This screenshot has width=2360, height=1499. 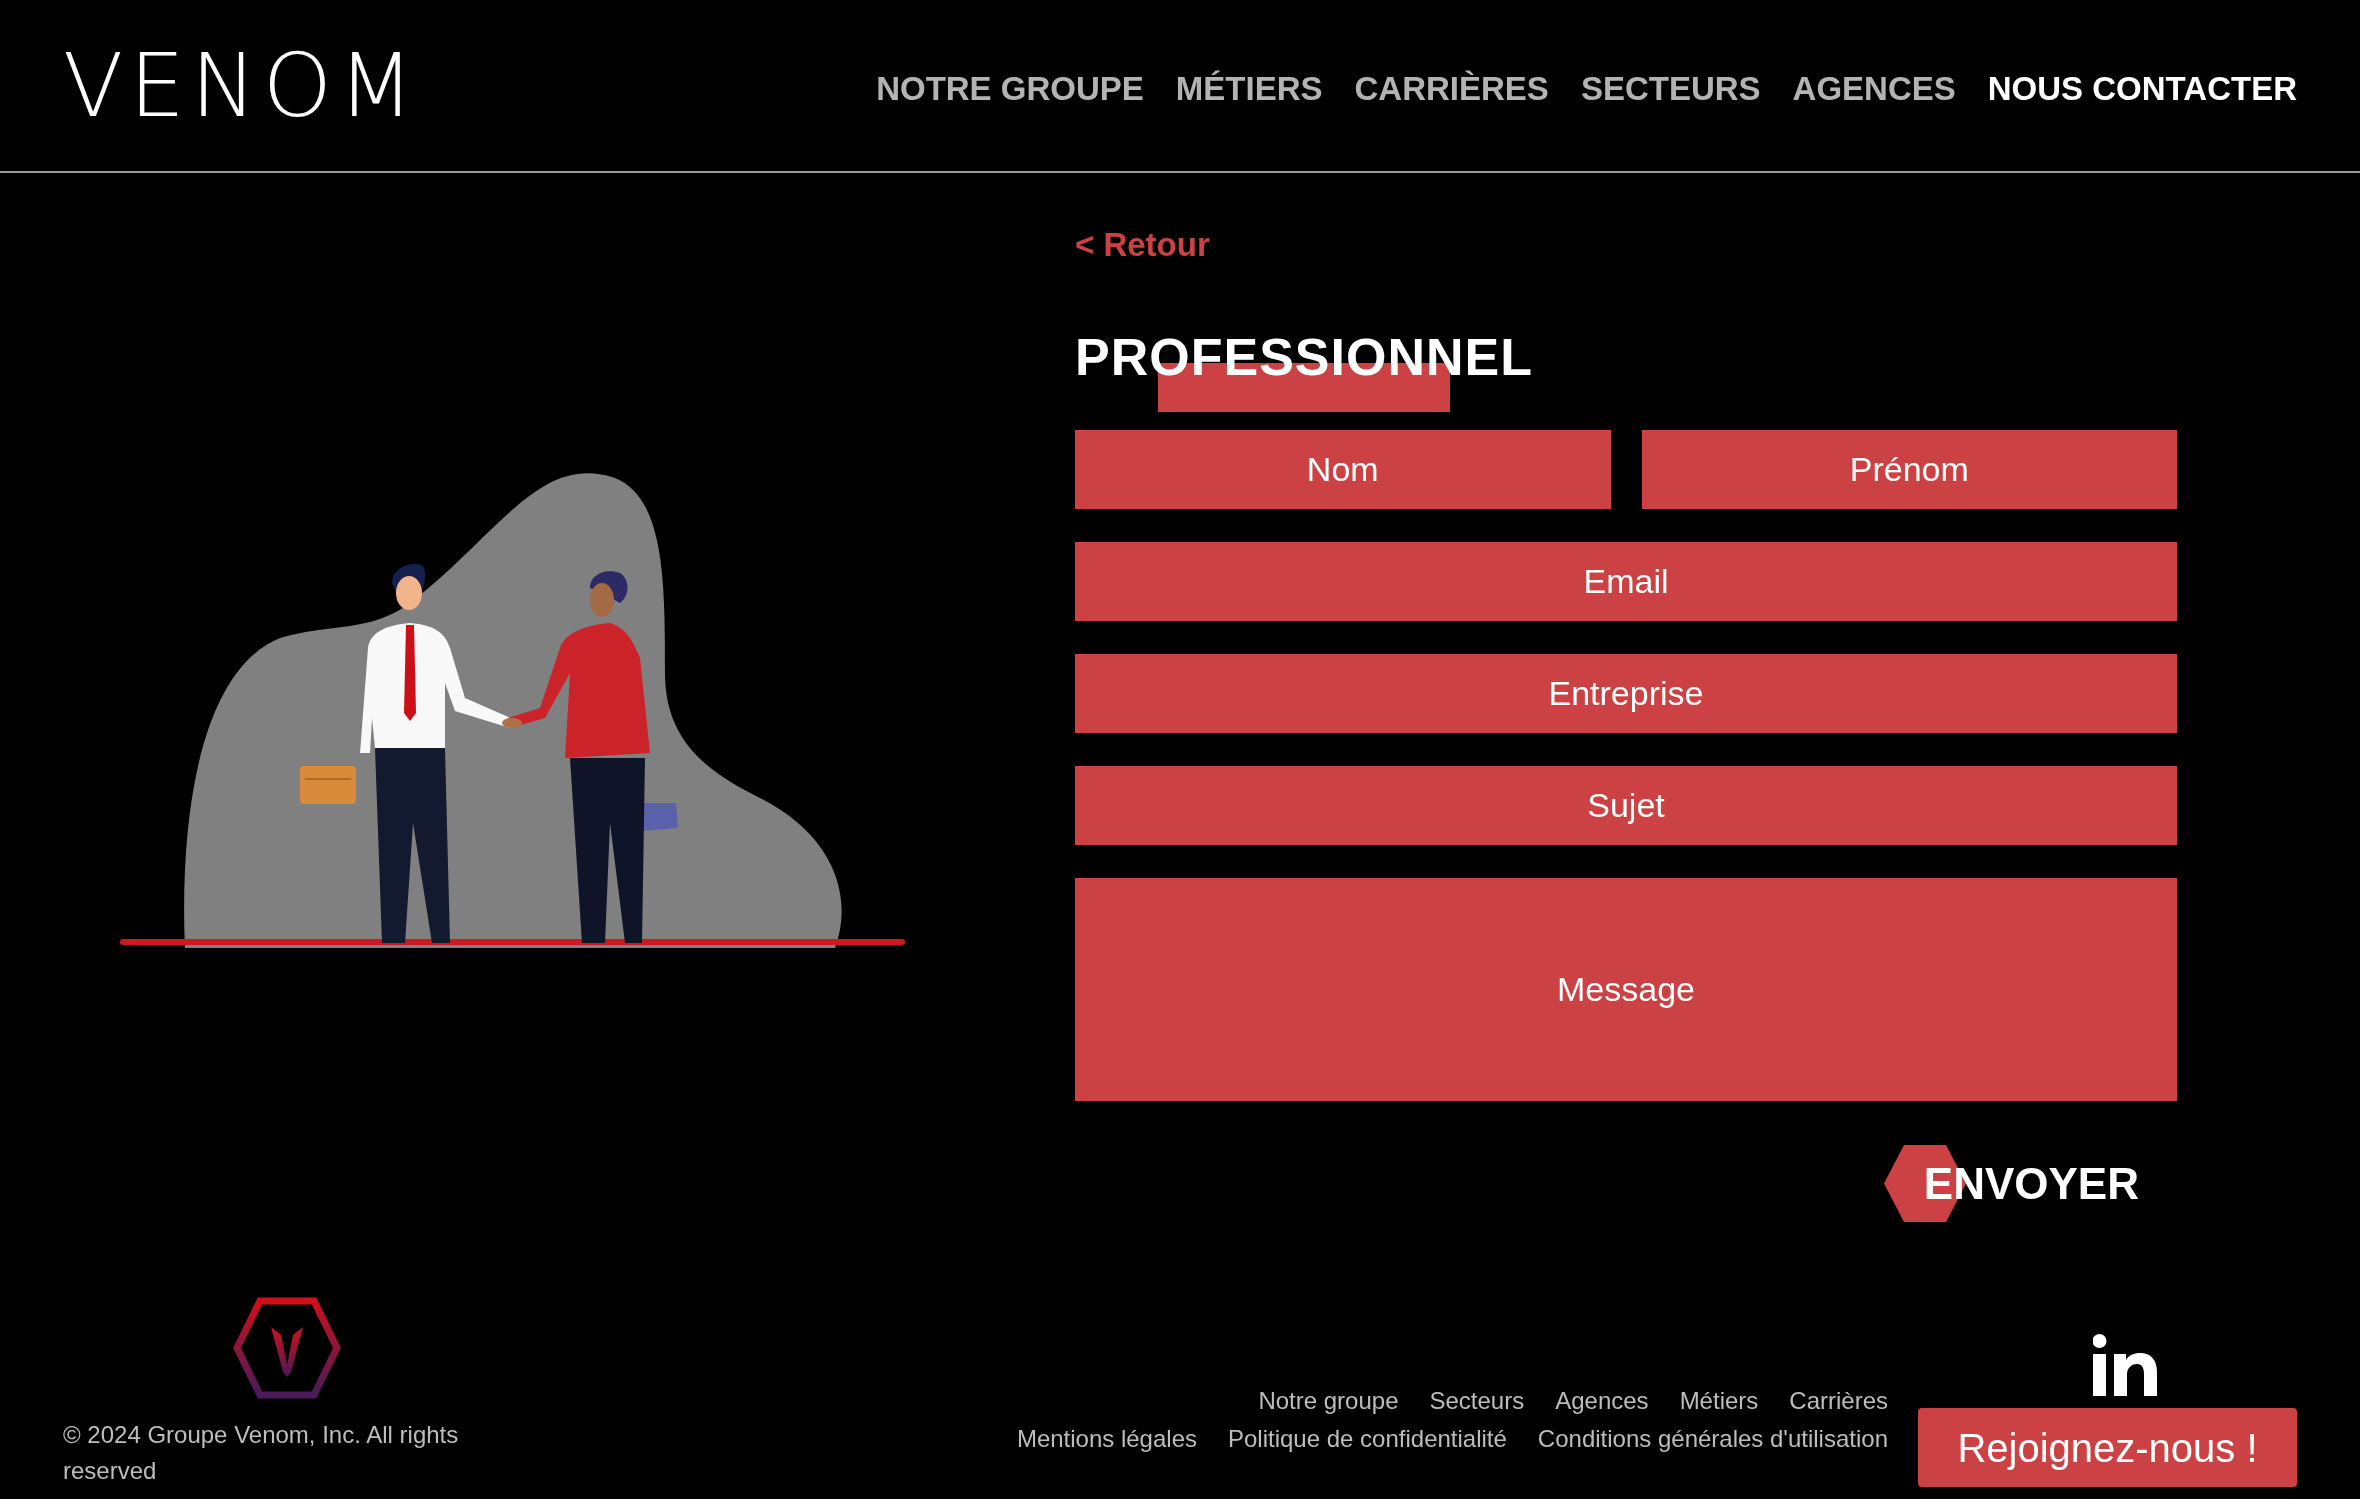 I want to click on linkedin-icon, so click(x=2125, y=1365).